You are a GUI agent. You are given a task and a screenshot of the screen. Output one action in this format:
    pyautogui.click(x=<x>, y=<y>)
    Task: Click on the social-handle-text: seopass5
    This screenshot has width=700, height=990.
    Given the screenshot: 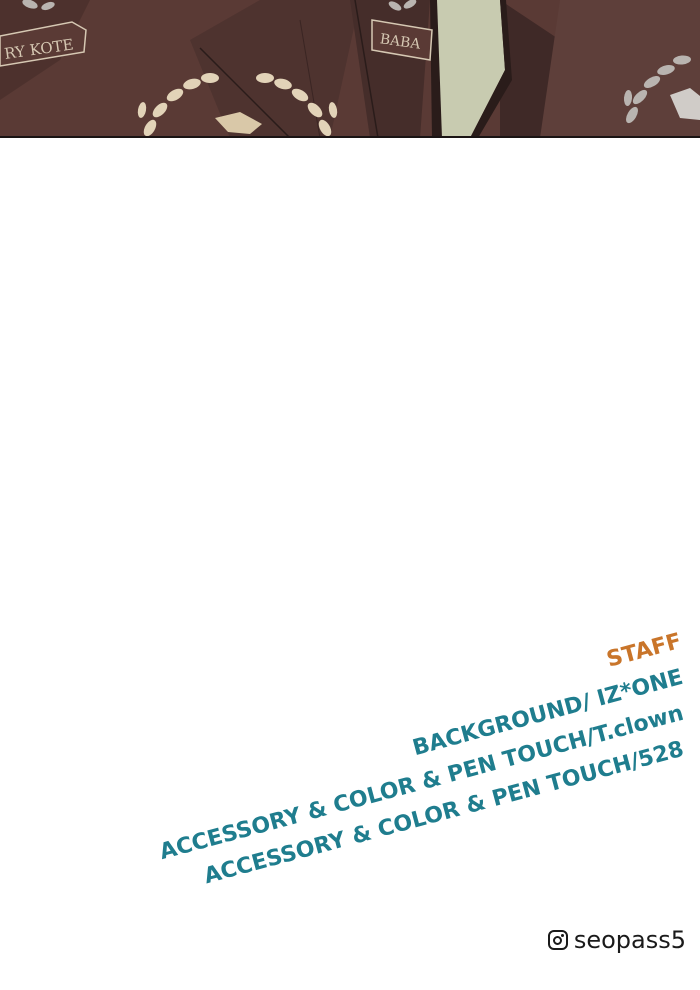 What is the action you would take?
    pyautogui.click(x=629, y=940)
    